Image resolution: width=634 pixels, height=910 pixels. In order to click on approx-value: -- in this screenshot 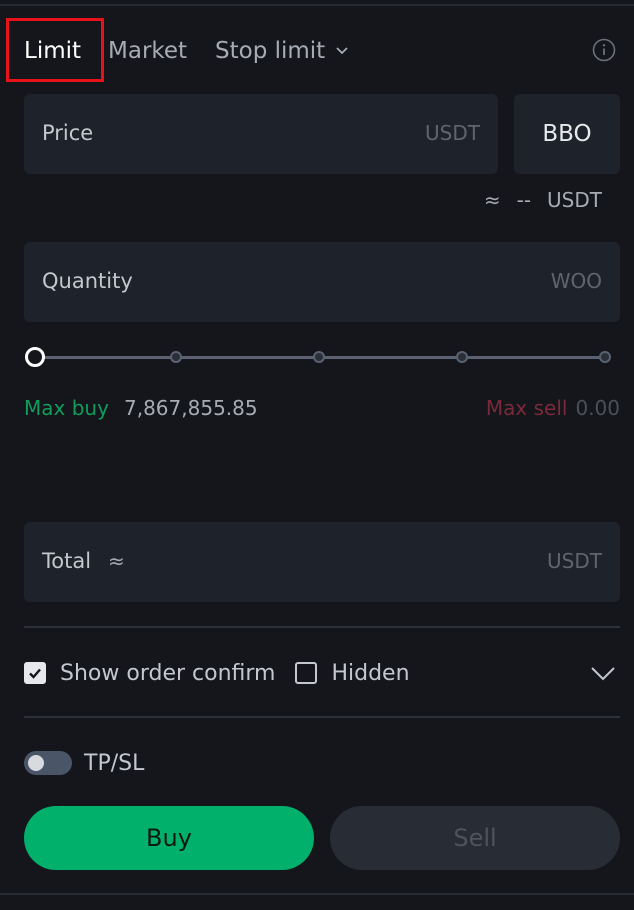, I will do `click(524, 200)`.